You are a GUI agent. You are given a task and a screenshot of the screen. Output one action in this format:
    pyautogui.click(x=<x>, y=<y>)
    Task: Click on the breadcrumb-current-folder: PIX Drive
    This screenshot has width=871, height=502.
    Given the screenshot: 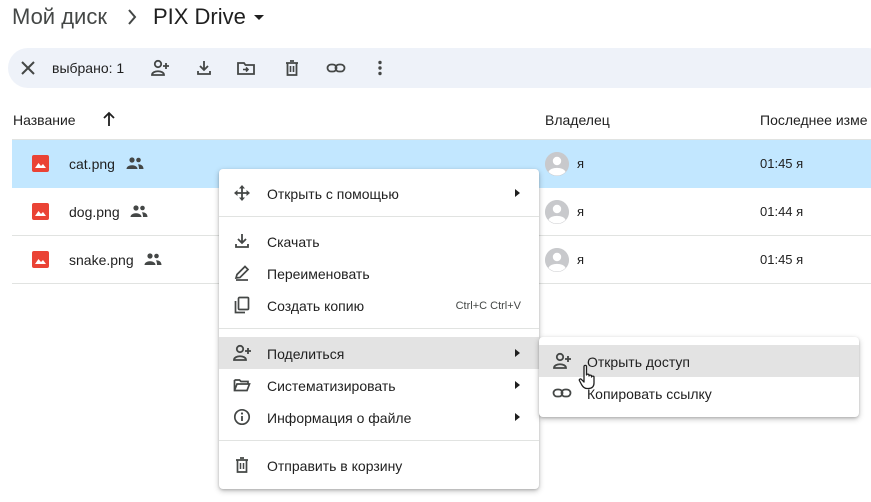 What is the action you would take?
    pyautogui.click(x=208, y=17)
    